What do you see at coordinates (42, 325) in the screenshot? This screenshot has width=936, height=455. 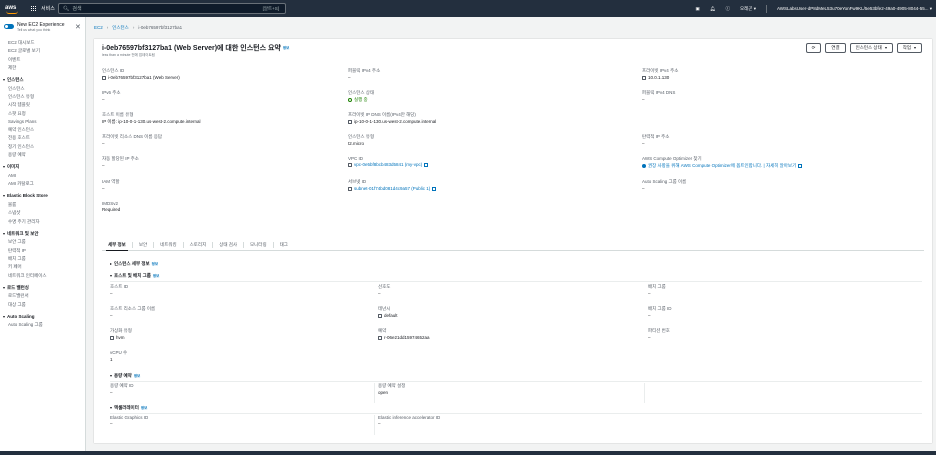 I see `sidebar-item-asg: Auto Scaling 그룹` at bounding box center [42, 325].